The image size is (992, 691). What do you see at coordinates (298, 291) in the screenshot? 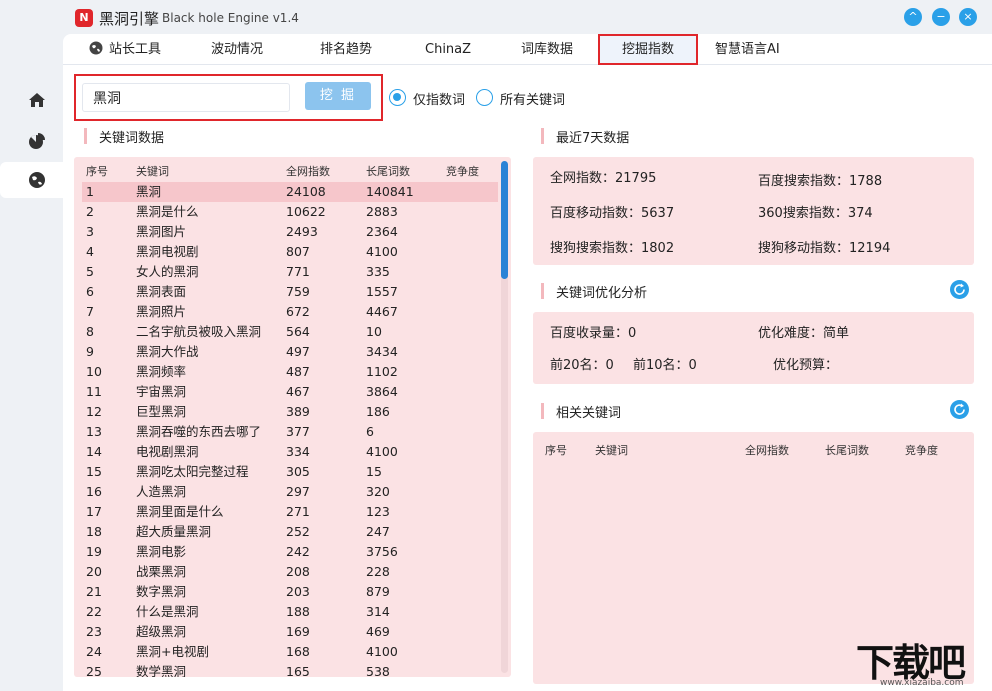
I see `row-total-index: 759` at bounding box center [298, 291].